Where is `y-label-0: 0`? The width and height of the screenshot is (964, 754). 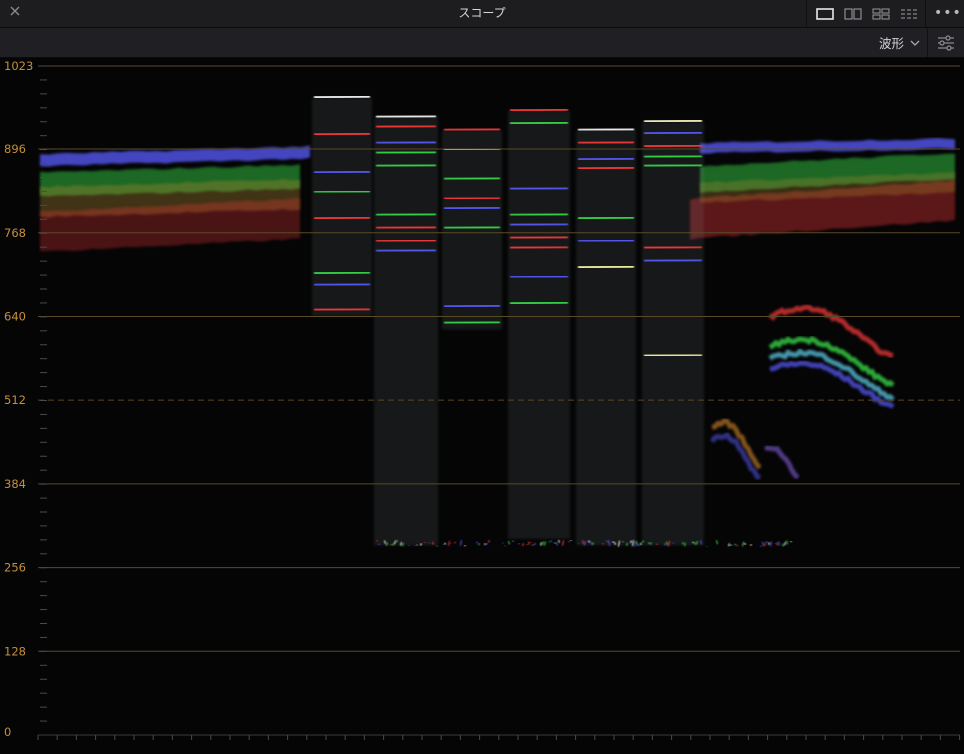
y-label-0: 0 is located at coordinates (7, 732).